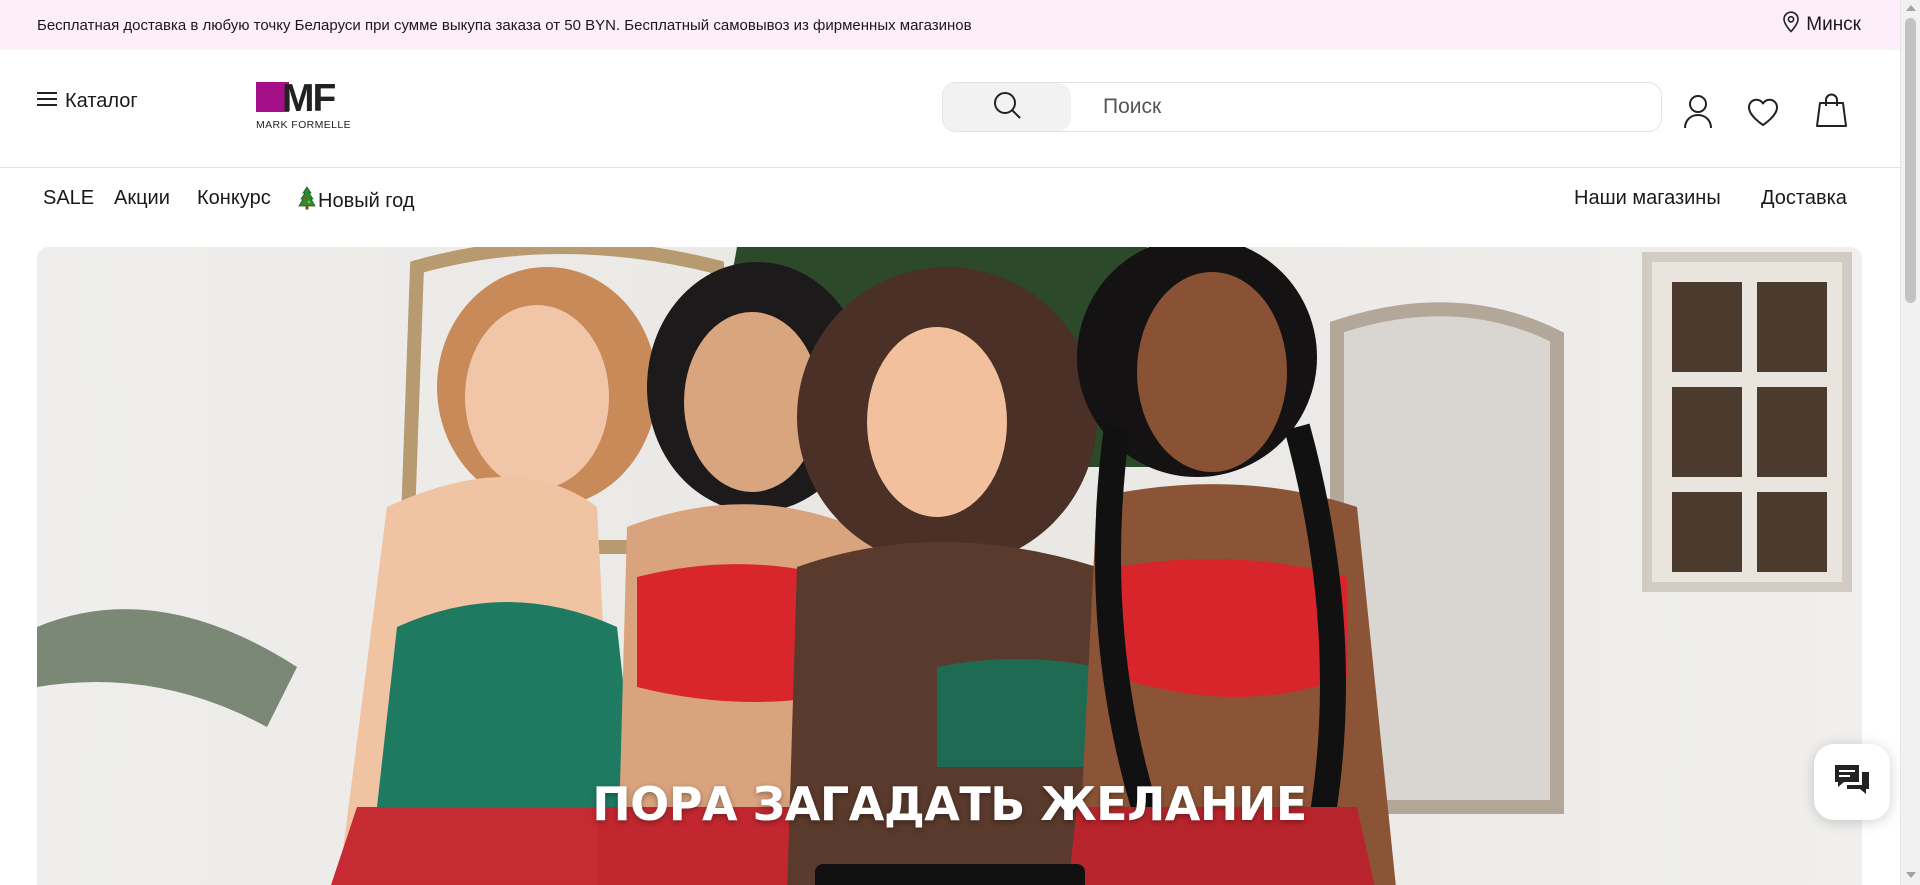 The width and height of the screenshot is (1920, 885). I want to click on hamburger-icon, so click(47, 101).